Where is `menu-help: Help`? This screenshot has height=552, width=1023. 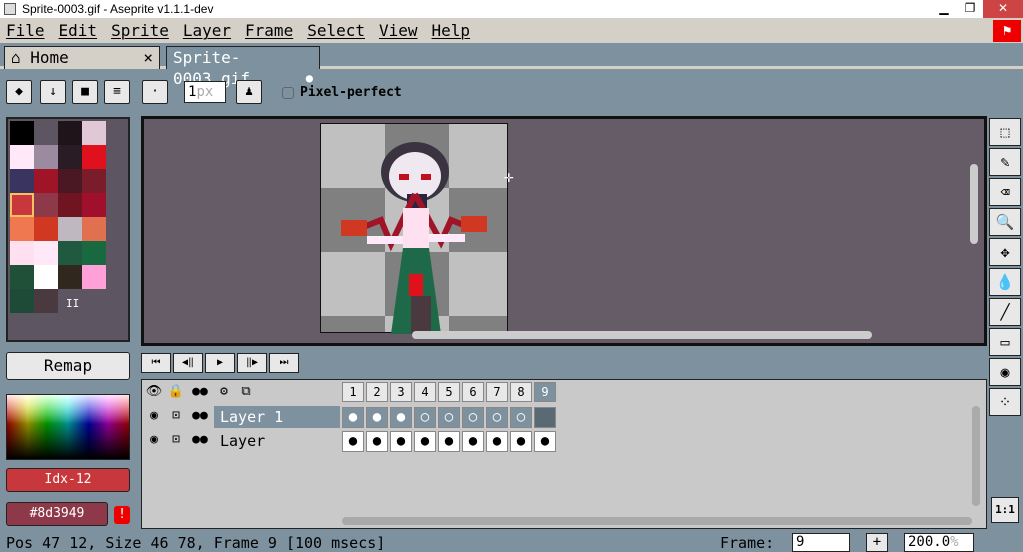
menu-help: Help is located at coordinates (451, 30).